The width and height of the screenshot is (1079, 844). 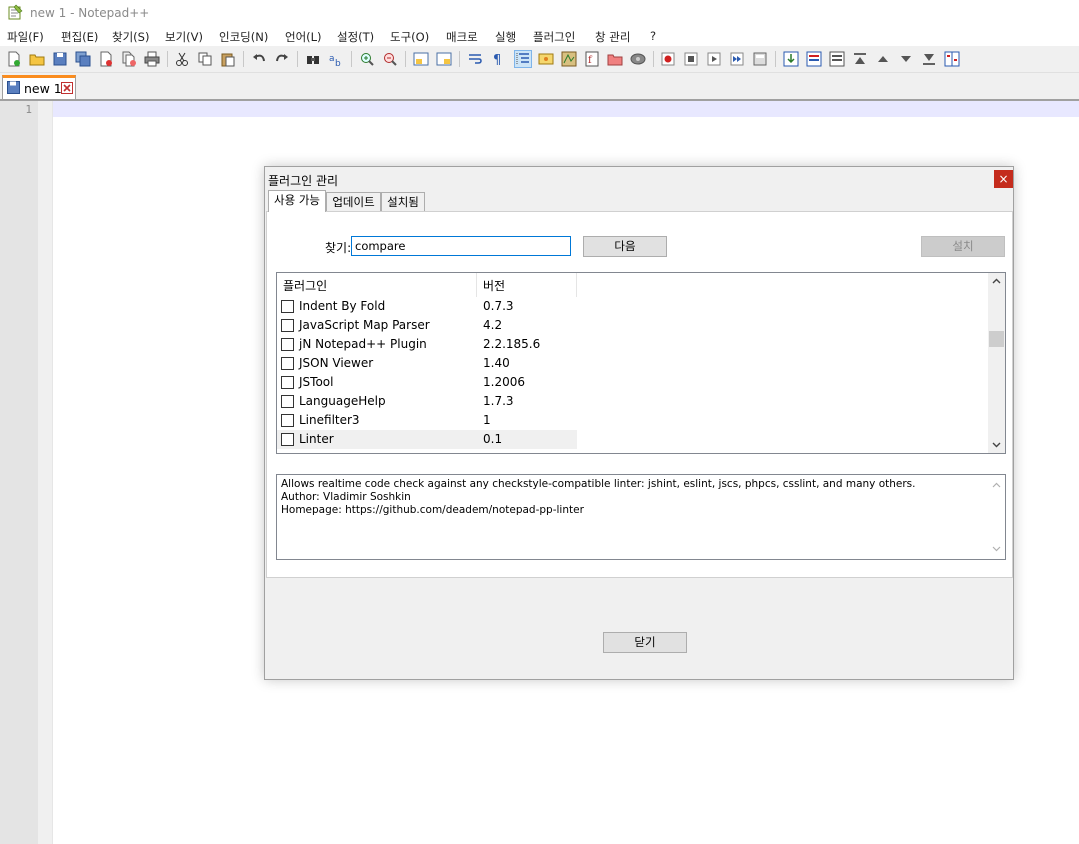 What do you see at coordinates (421, 59) in the screenshot?
I see `sync-vertical-icon` at bounding box center [421, 59].